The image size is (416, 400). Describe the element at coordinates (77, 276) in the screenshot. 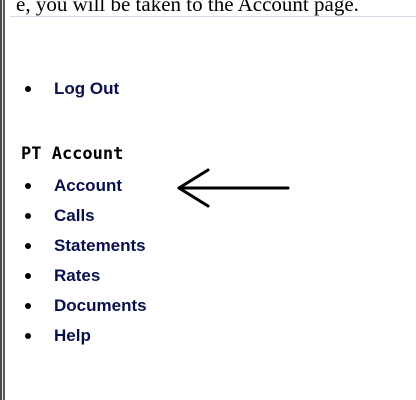

I see `rates-link: Rates` at that location.